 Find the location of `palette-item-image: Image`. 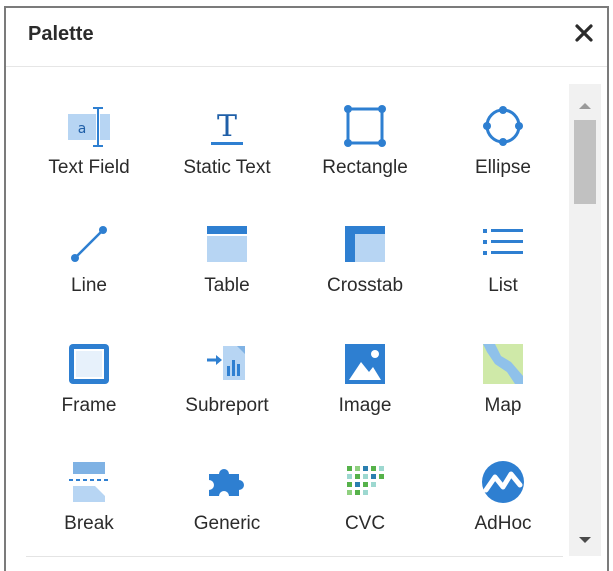

palette-item-image: Image is located at coordinates (365, 375).